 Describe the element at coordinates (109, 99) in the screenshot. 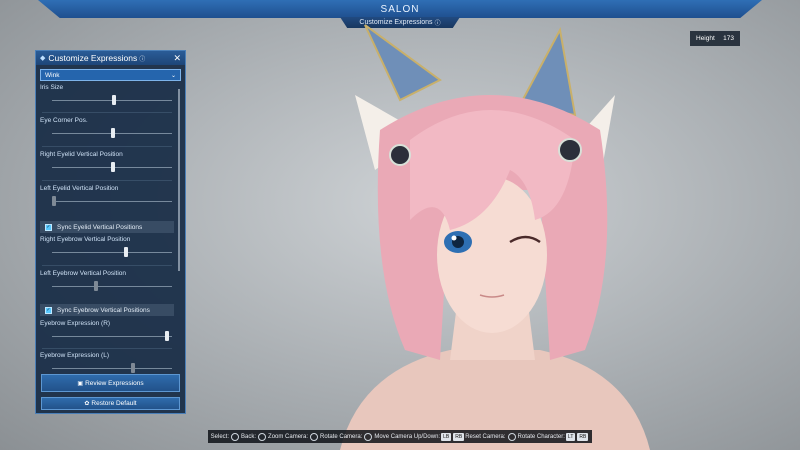

I see `slider-iris-size: Iris Size` at that location.